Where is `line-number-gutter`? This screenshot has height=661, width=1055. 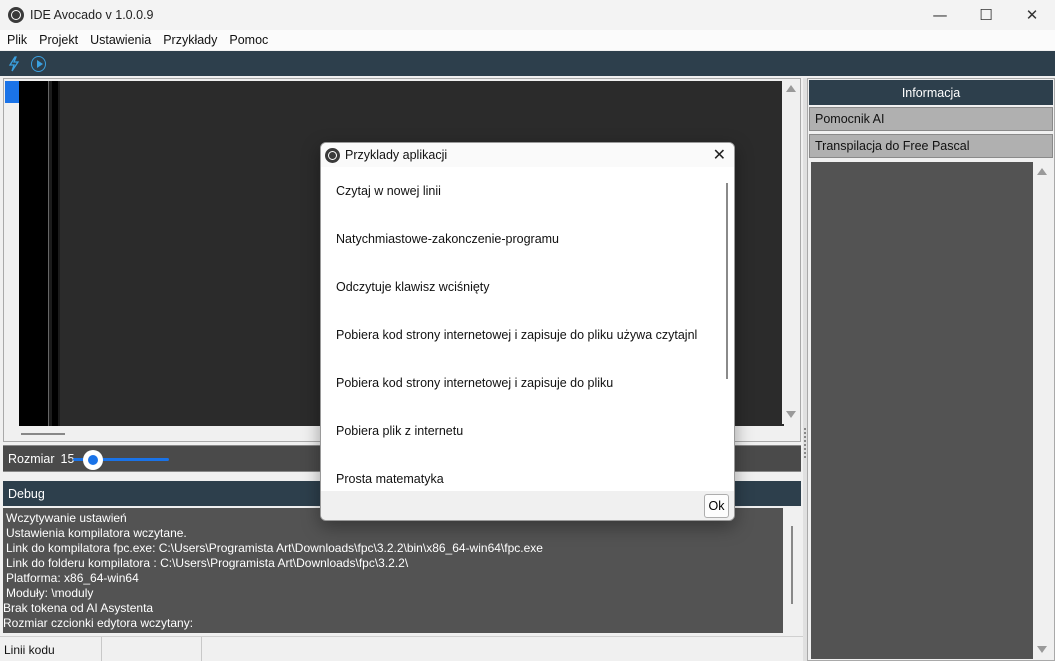
line-number-gutter is located at coordinates (33, 253).